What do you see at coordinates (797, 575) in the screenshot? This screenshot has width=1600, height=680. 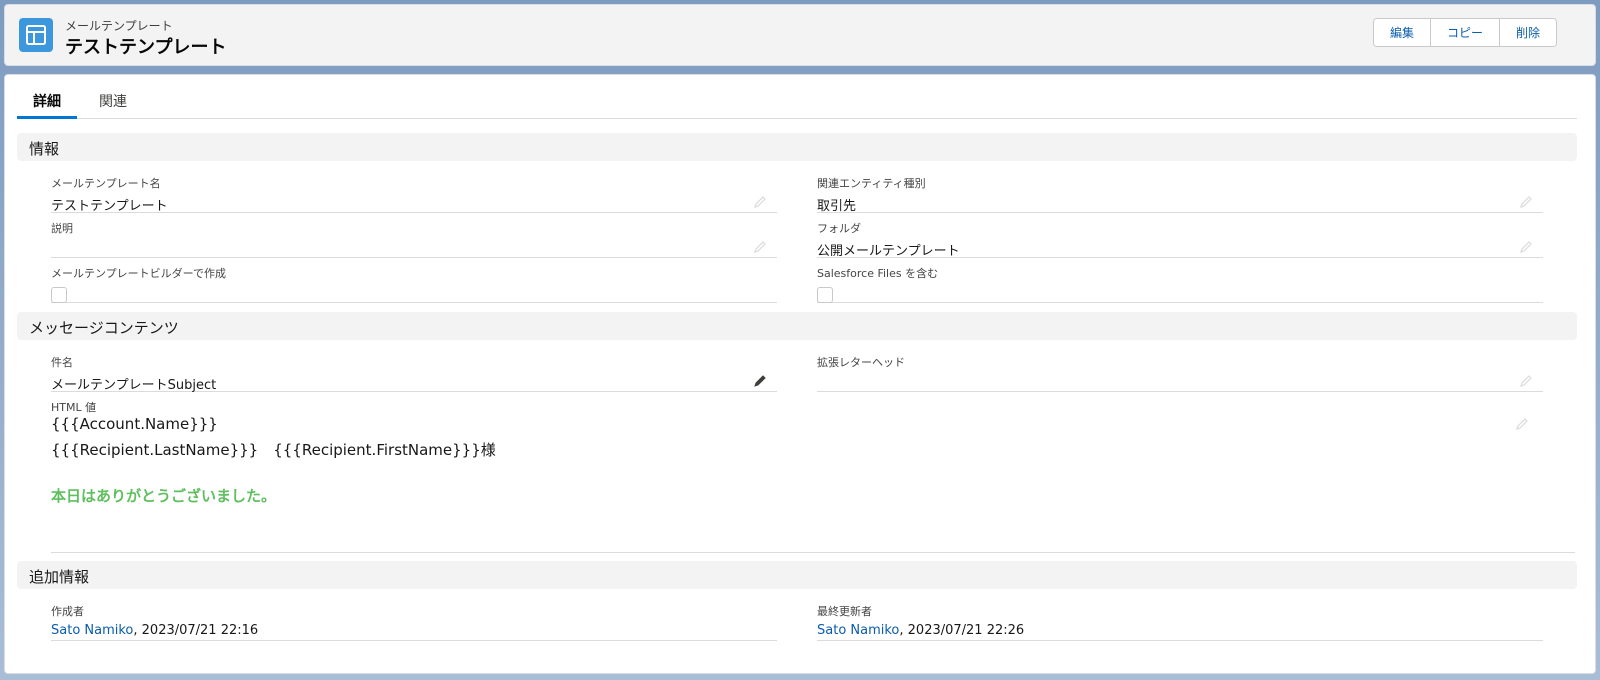 I see `section-additional-header: 追加情報` at bounding box center [797, 575].